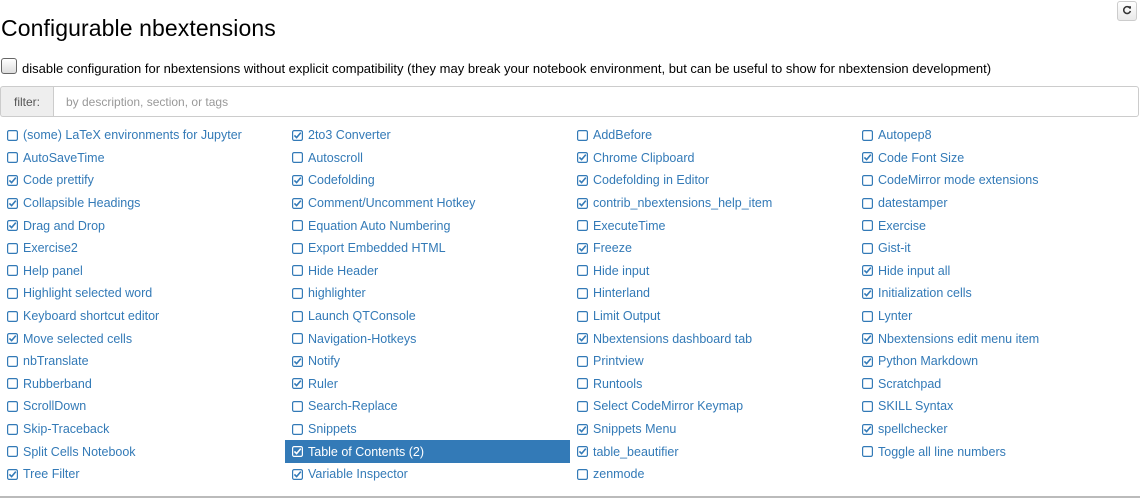 The width and height of the screenshot is (1140, 499). Describe the element at coordinates (712, 180) in the screenshot. I see `extension-item: Codefolding in Editor` at that location.